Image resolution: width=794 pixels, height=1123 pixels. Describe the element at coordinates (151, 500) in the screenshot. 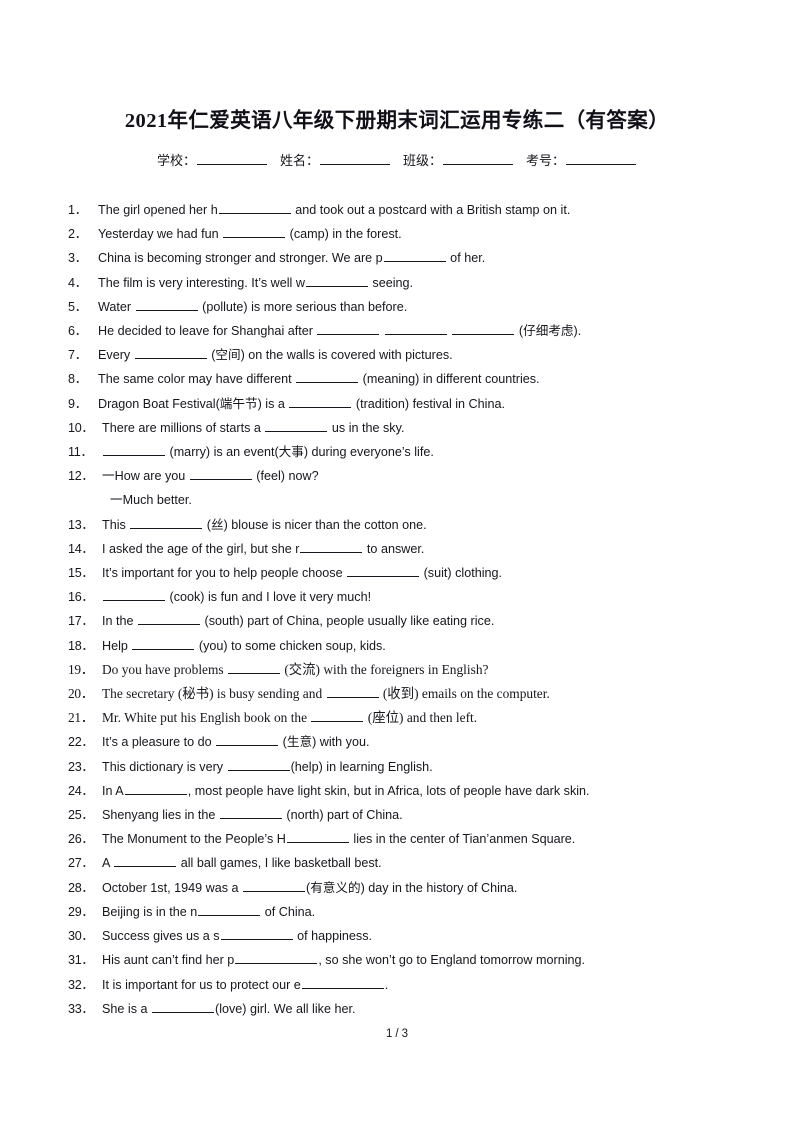

I see `question-text-segment: 一Much better.` at that location.